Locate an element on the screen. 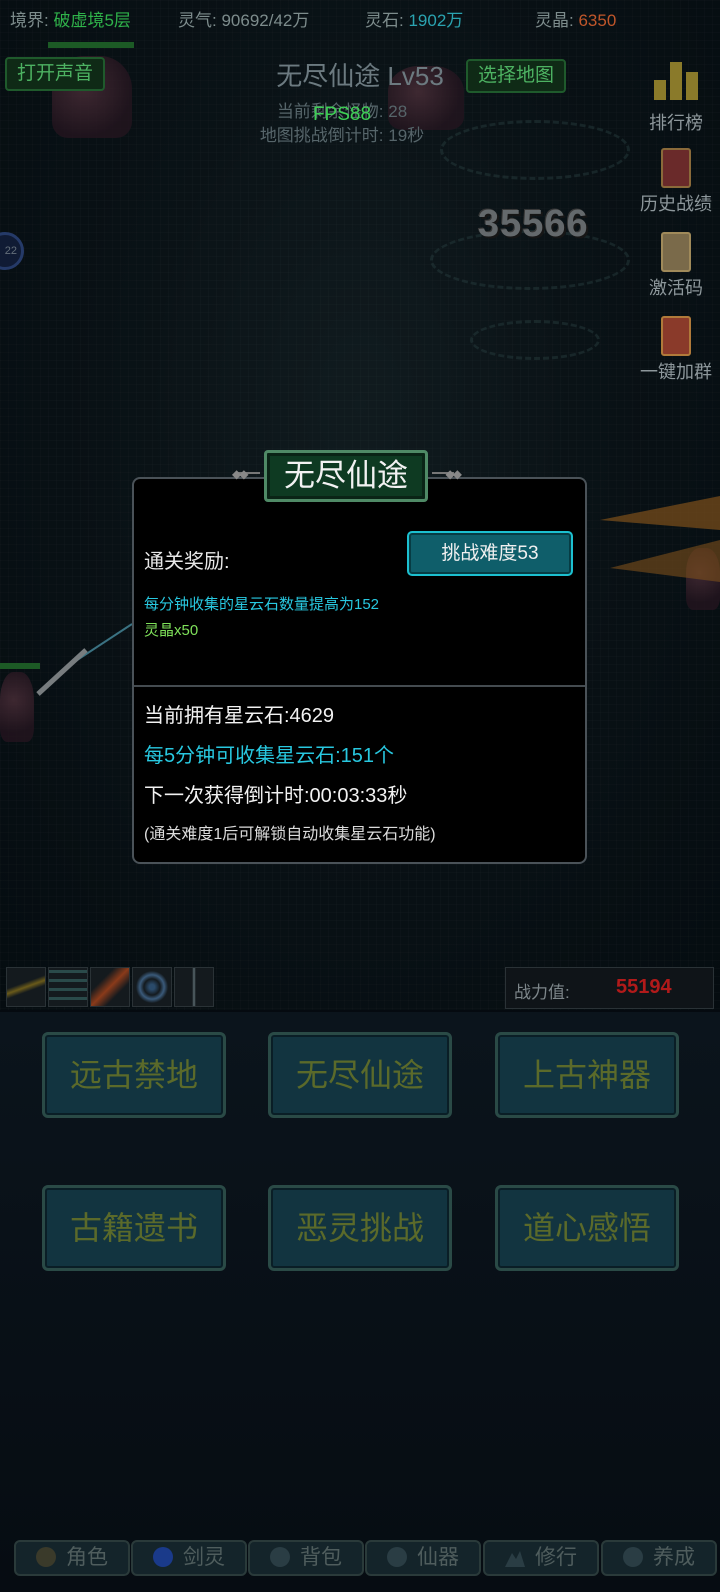 Image resolution: width=720 pixels, height=1592 pixels. realm-stat: 境界: 破虚境5层 is located at coordinates (70, 18).